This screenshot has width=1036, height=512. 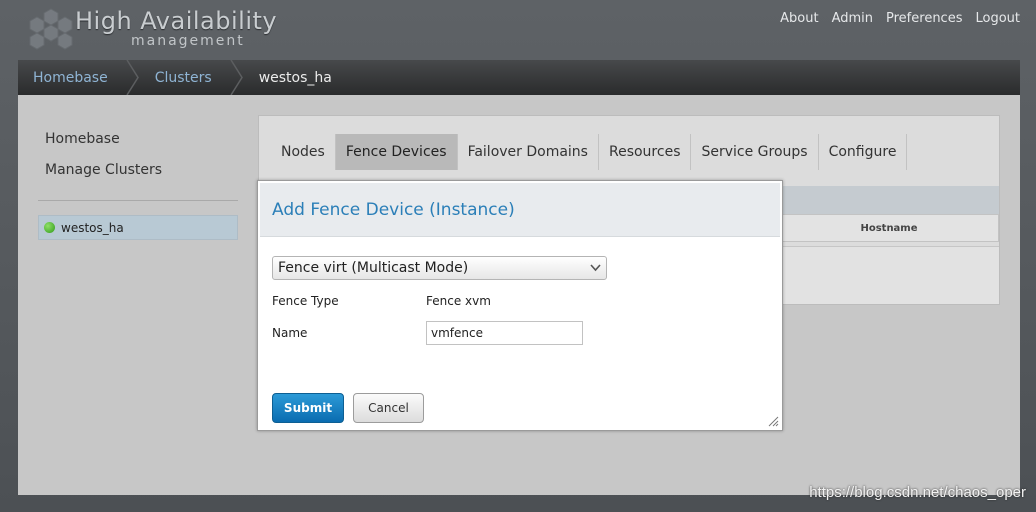 I want to click on tab-nodes: Nodes, so click(x=303, y=152).